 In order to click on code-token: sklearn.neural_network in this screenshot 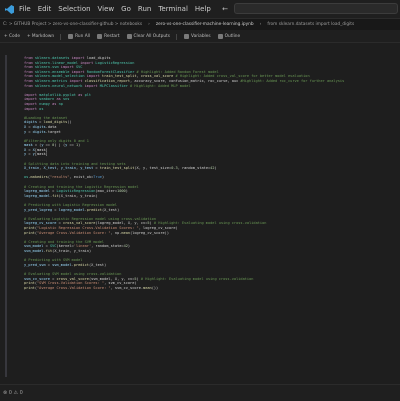, I will do `click(58, 85)`.